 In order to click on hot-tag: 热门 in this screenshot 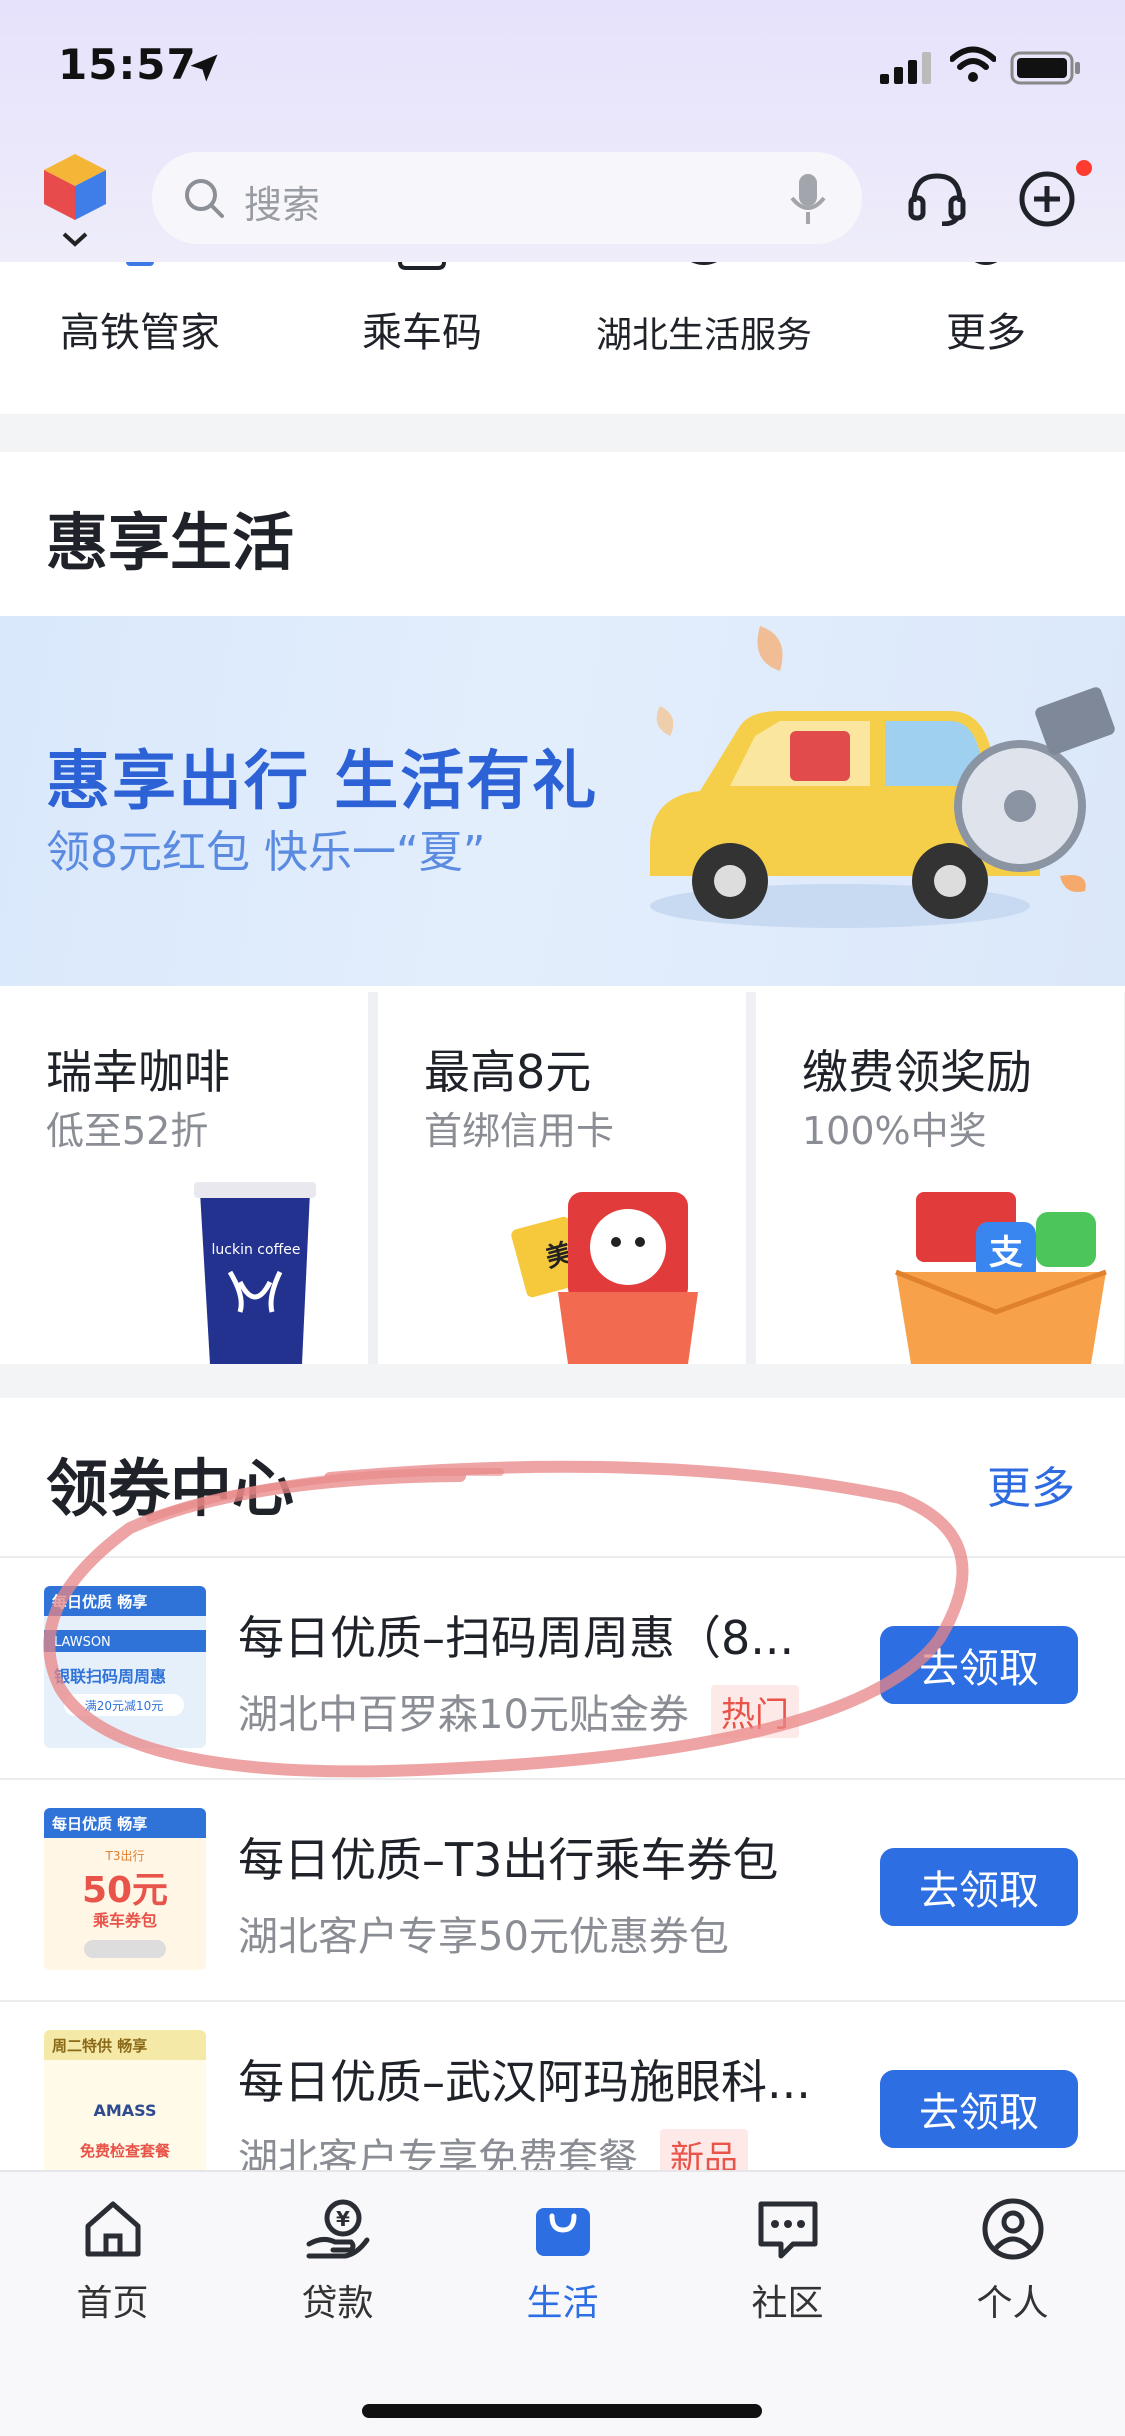, I will do `click(754, 1711)`.